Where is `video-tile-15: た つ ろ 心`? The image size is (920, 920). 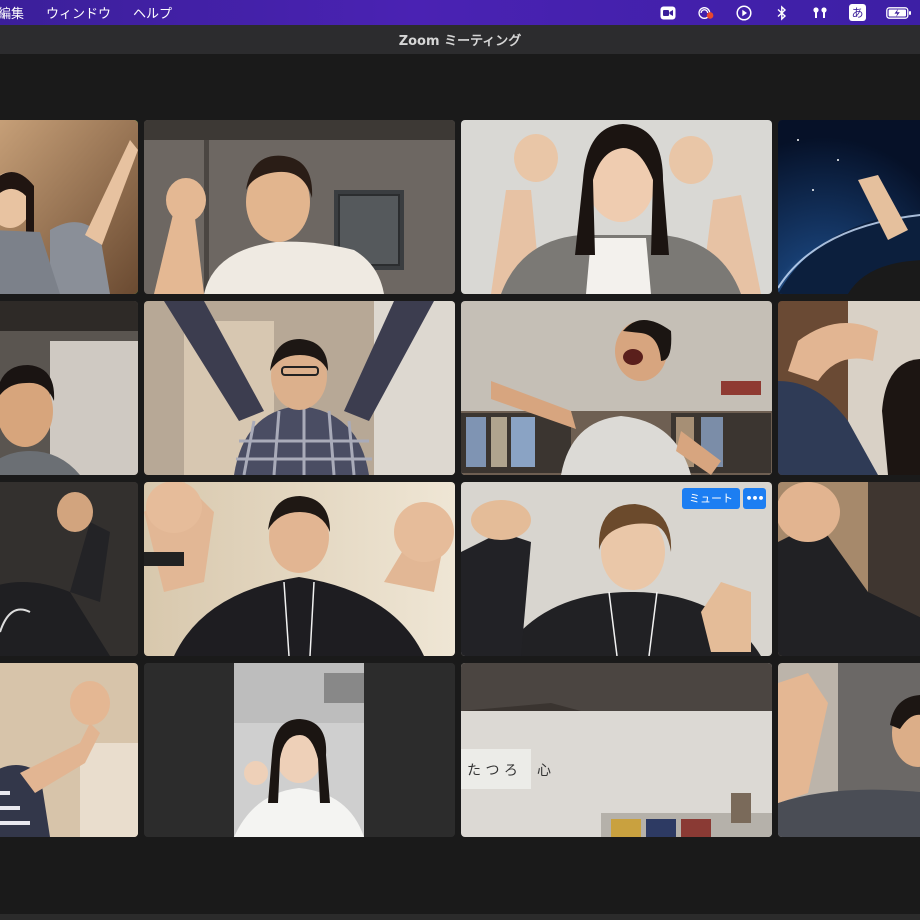 video-tile-15: た つ ろ 心 is located at coordinates (616, 750).